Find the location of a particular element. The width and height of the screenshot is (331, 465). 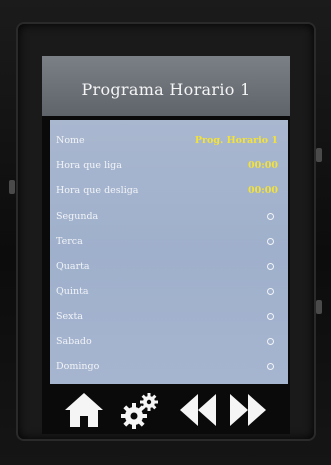

on-time-value: 00:00 is located at coordinates (263, 165).